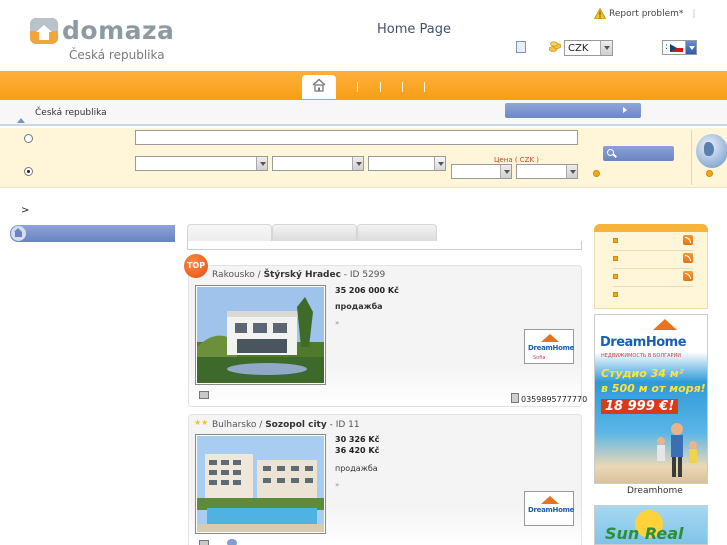 Image resolution: width=727 pixels, height=545 pixels. I want to click on document-icon, so click(521, 47).